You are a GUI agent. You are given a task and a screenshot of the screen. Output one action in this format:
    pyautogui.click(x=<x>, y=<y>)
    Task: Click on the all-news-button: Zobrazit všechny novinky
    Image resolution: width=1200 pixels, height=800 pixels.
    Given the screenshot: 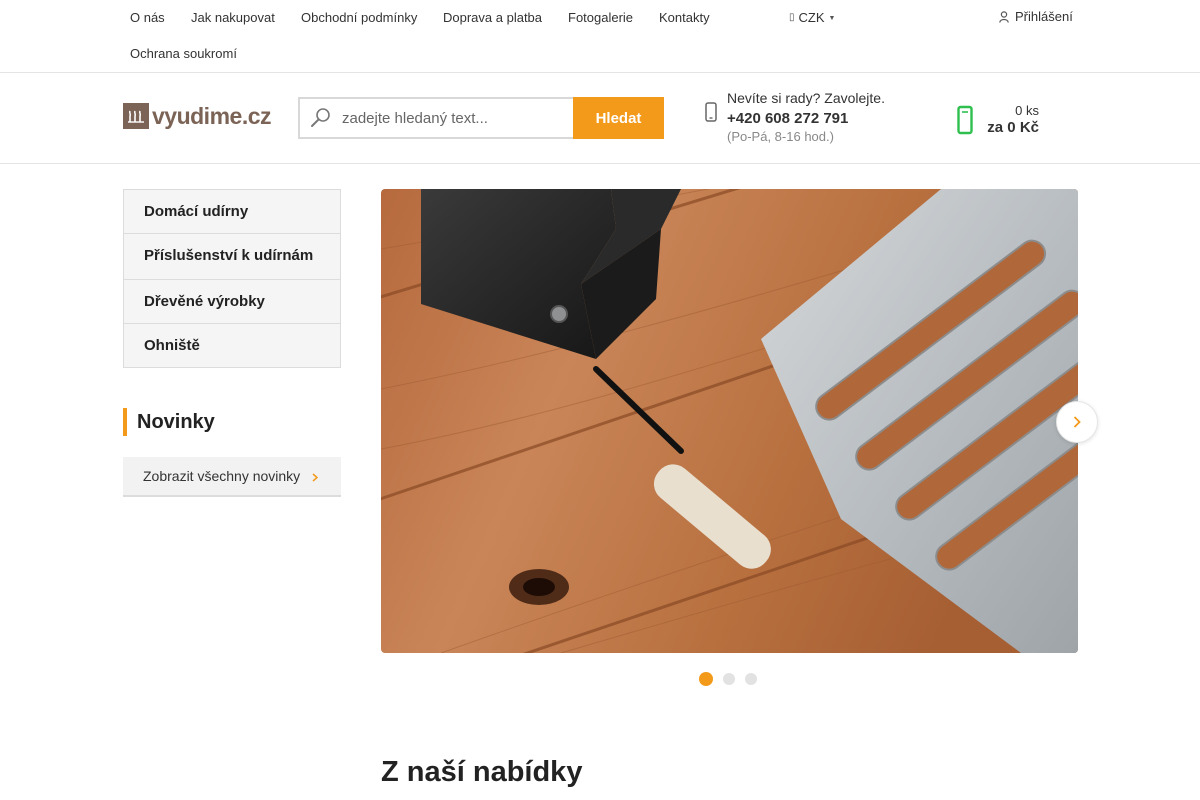 What is the action you would take?
    pyautogui.click(x=232, y=477)
    